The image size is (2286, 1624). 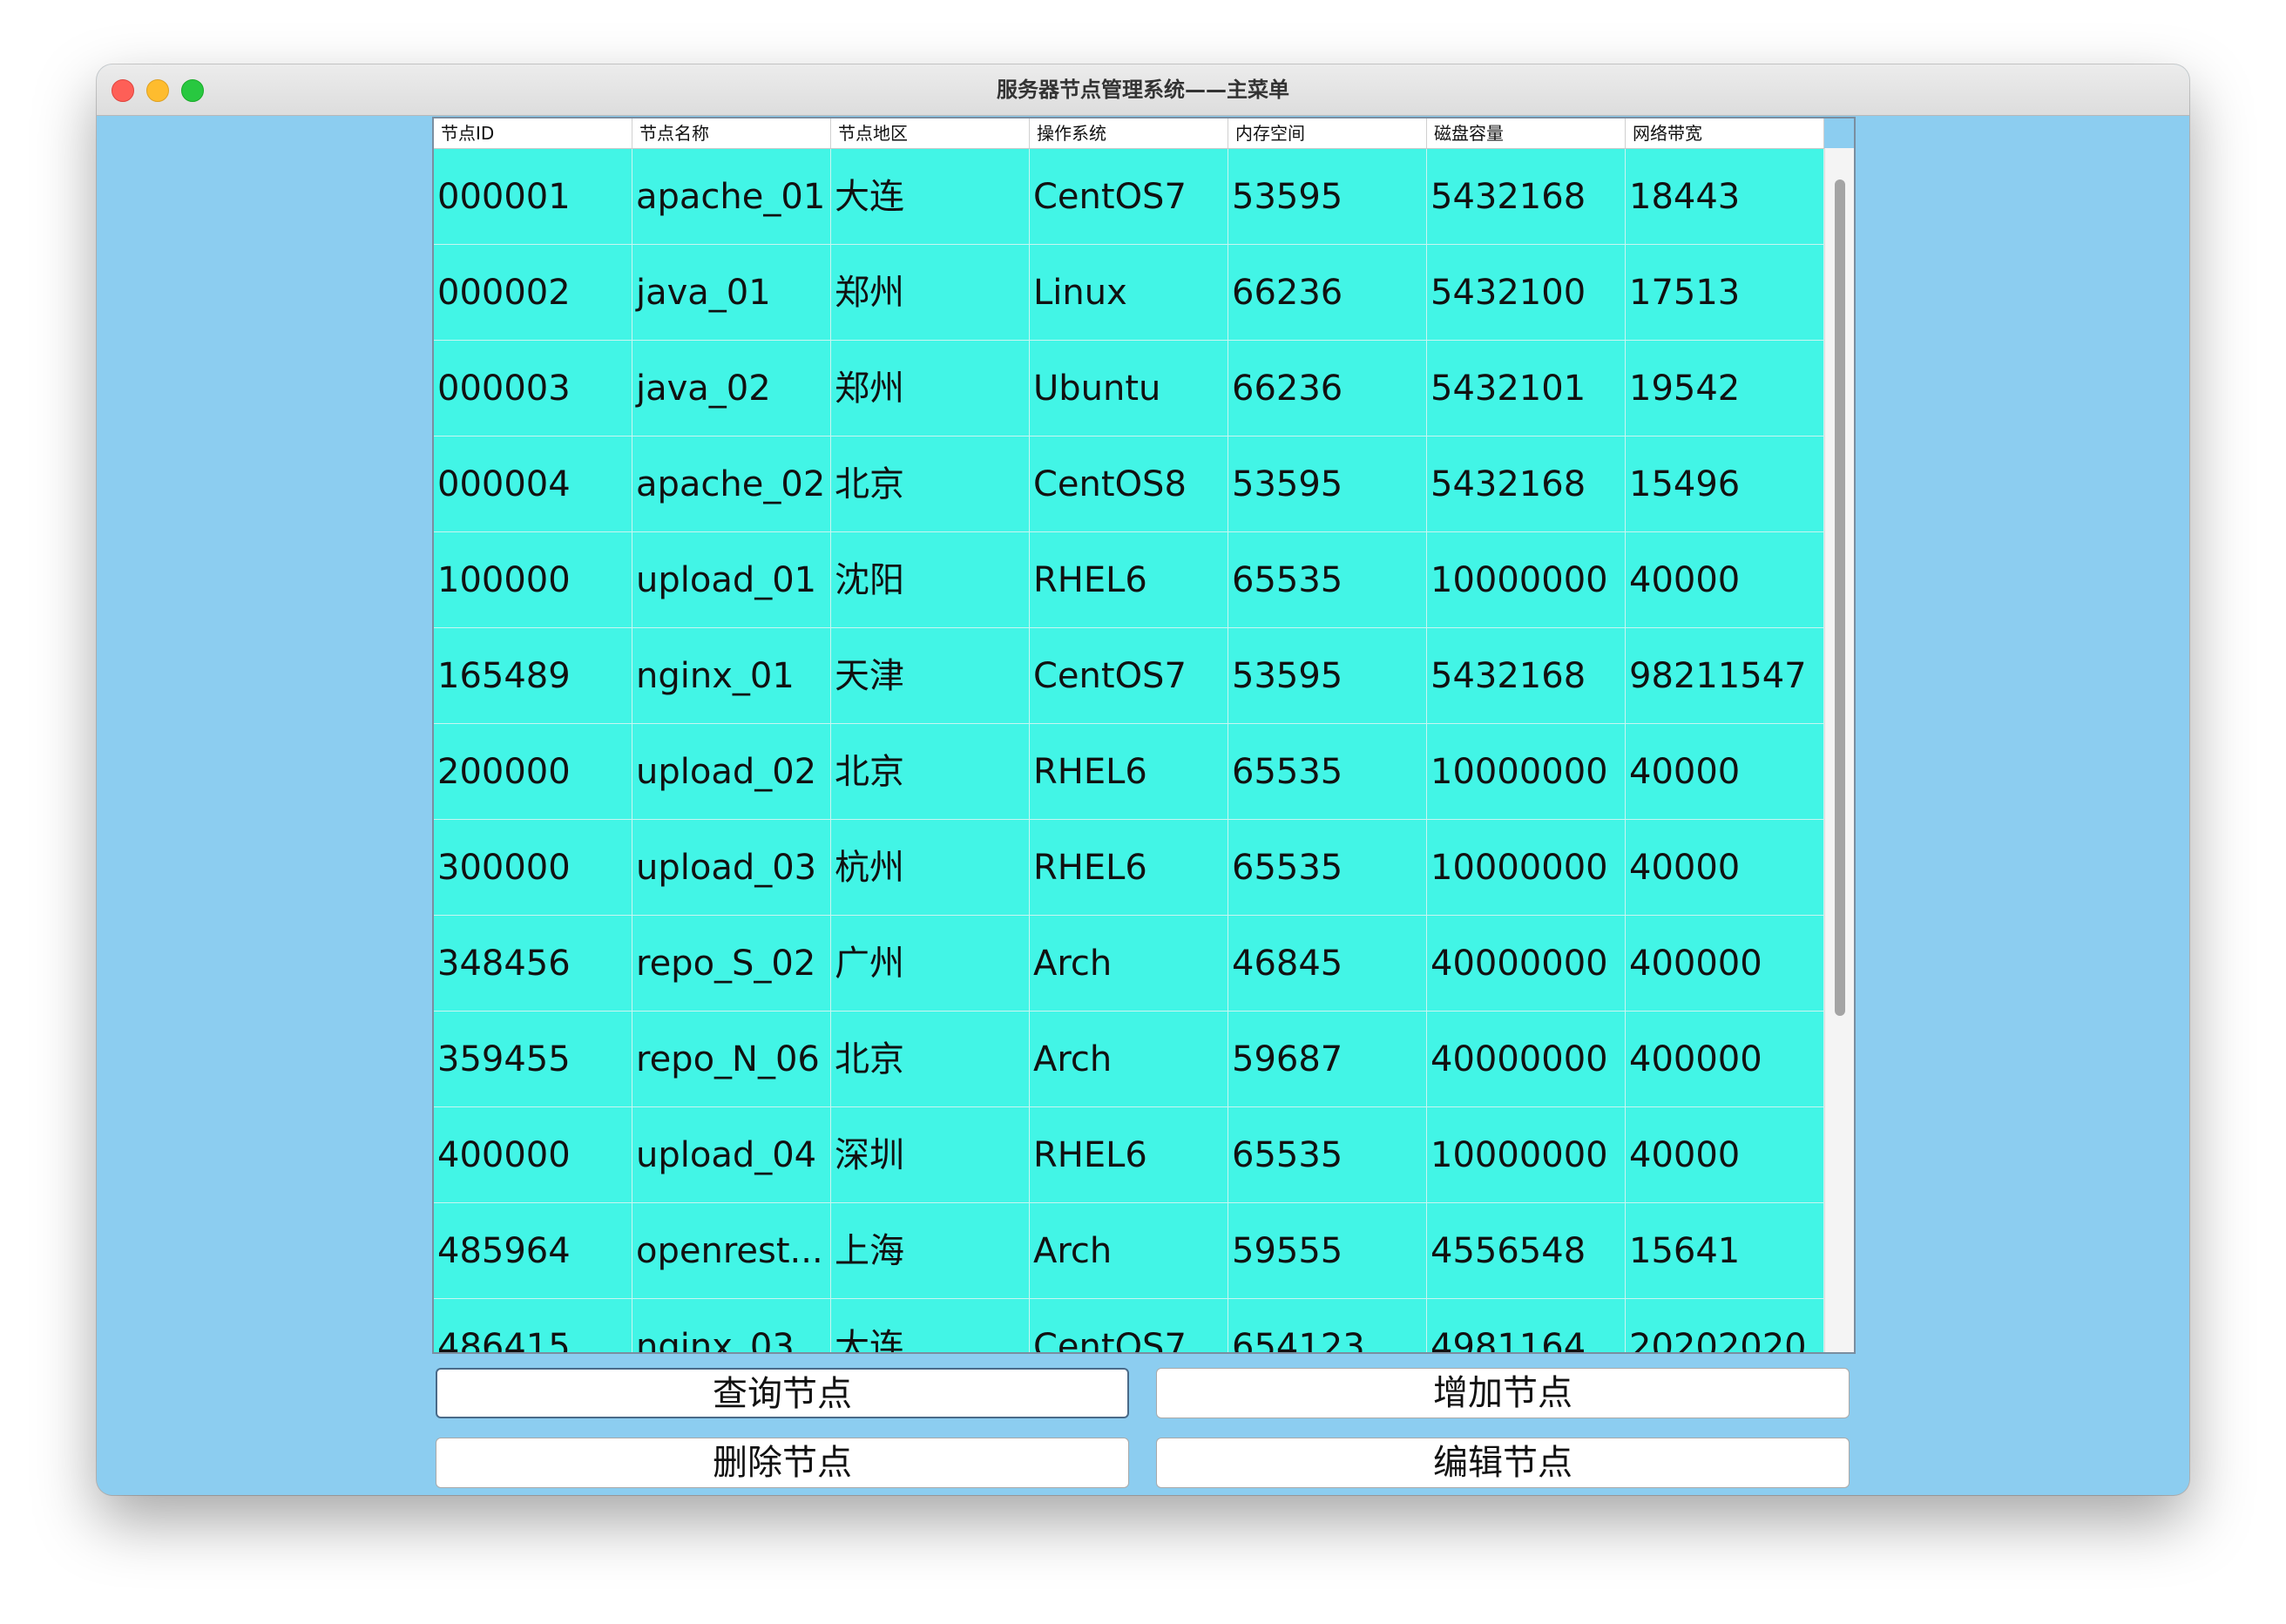 What do you see at coordinates (731, 771) in the screenshot?
I see `cell-node-name: upload_02` at bounding box center [731, 771].